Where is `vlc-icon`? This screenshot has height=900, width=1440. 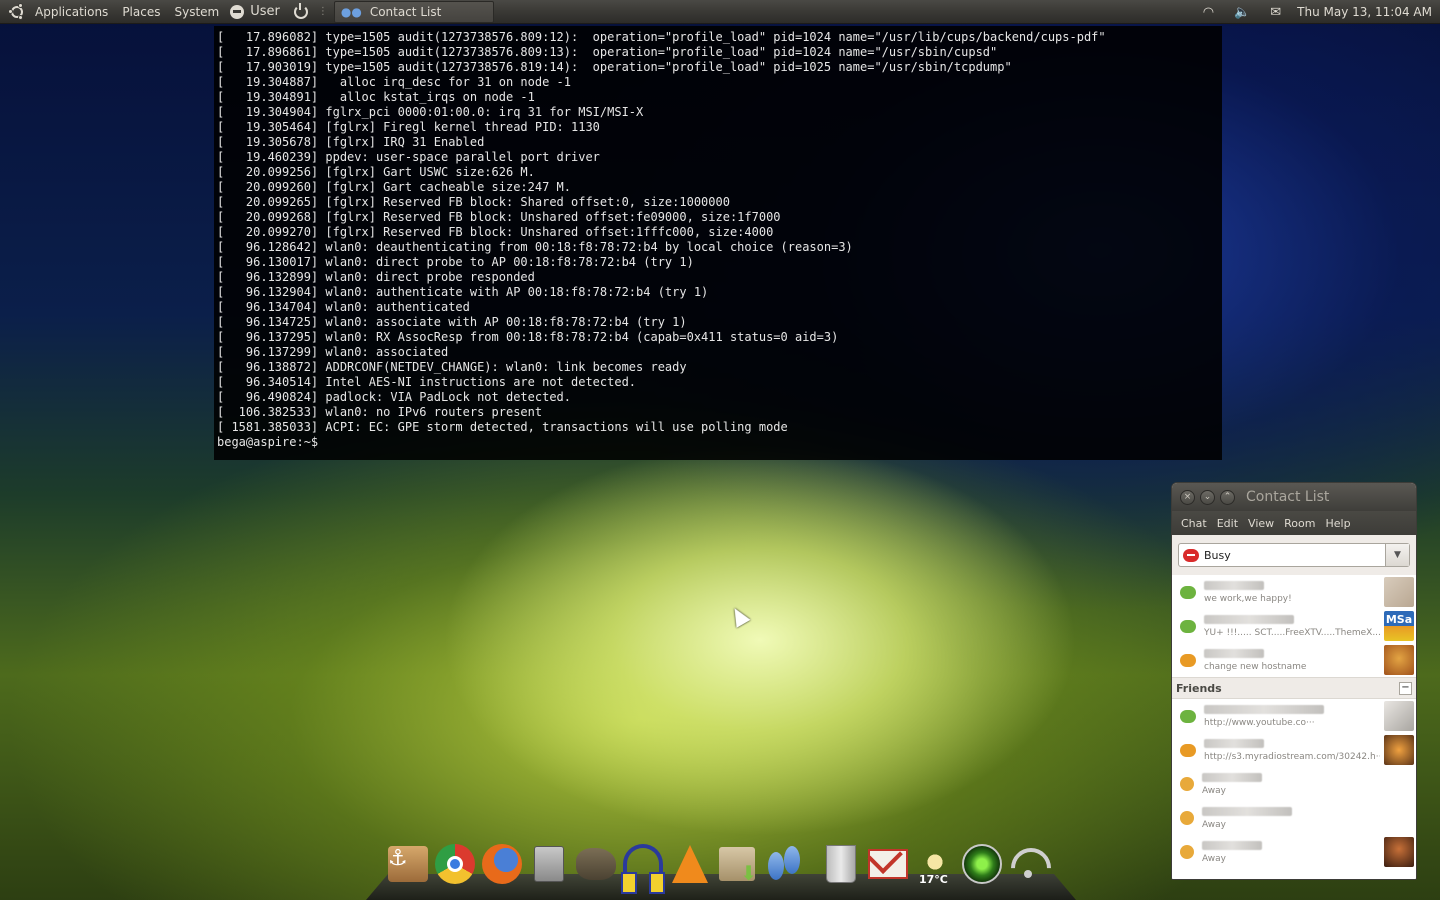 vlc-icon is located at coordinates (690, 864).